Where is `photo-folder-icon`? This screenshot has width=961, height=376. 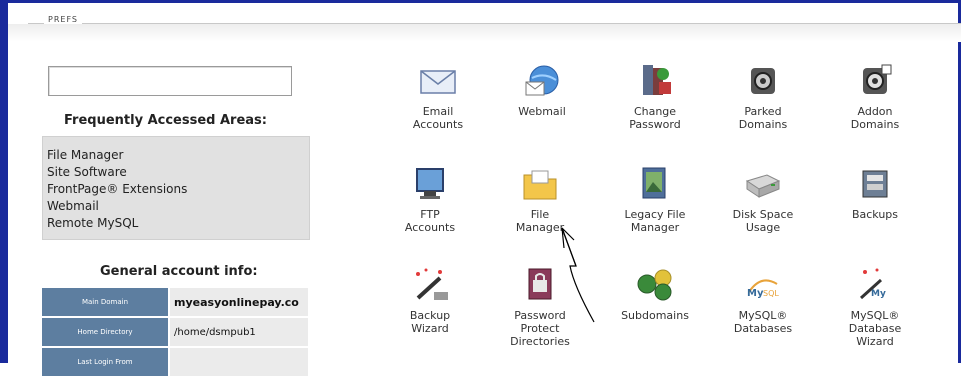
photo-folder-icon is located at coordinates (654, 183).